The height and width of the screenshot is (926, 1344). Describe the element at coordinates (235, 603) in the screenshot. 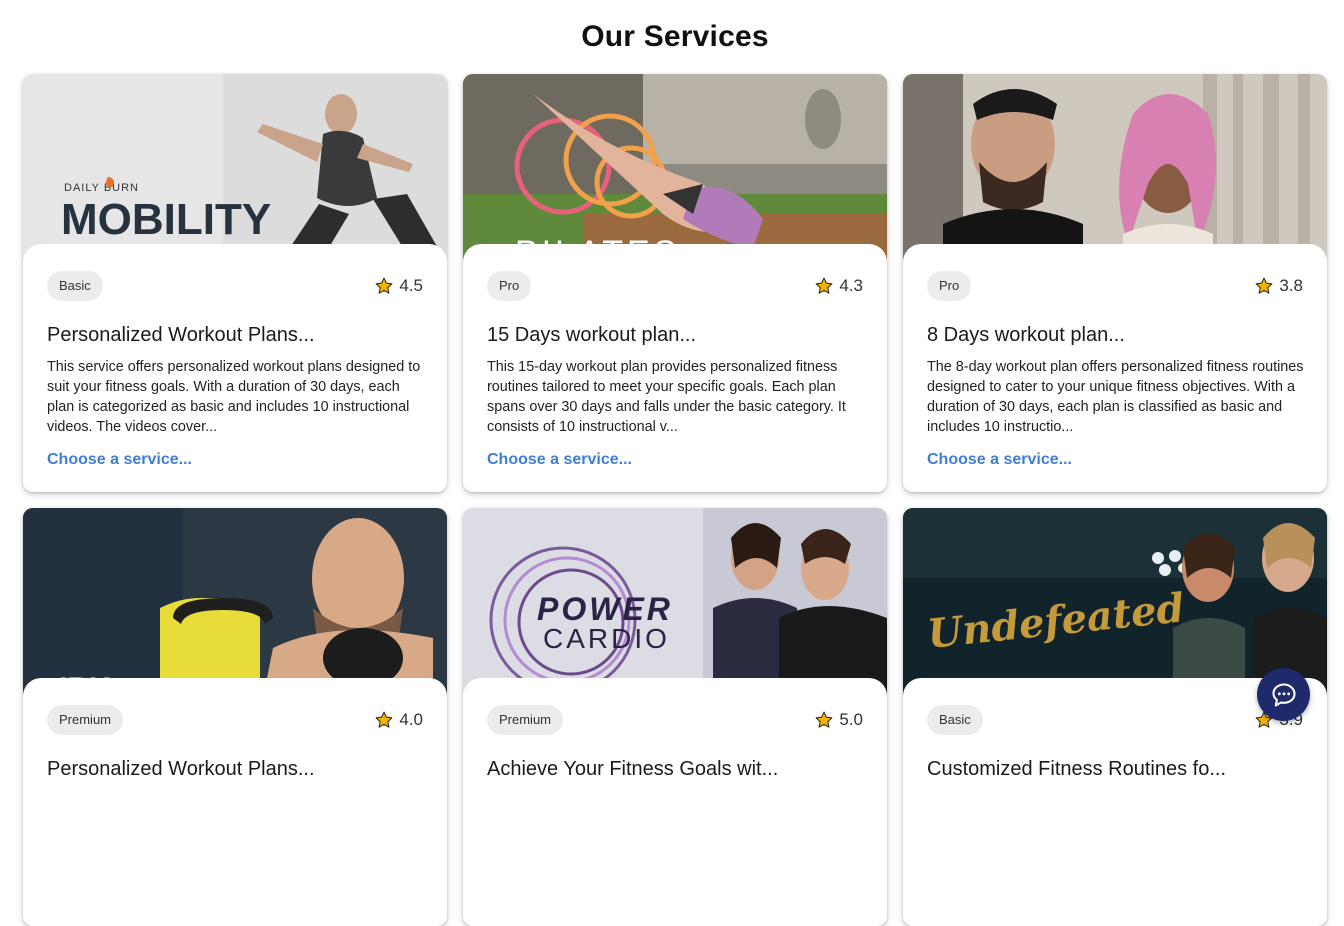

I see `card-image-kettlebell: IRK` at that location.